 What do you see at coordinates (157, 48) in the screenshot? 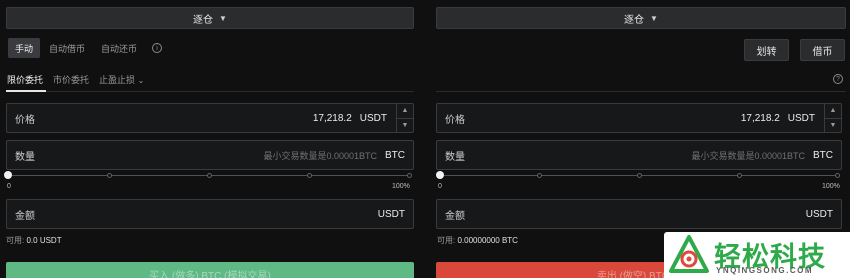
I see `info-icon: i` at bounding box center [157, 48].